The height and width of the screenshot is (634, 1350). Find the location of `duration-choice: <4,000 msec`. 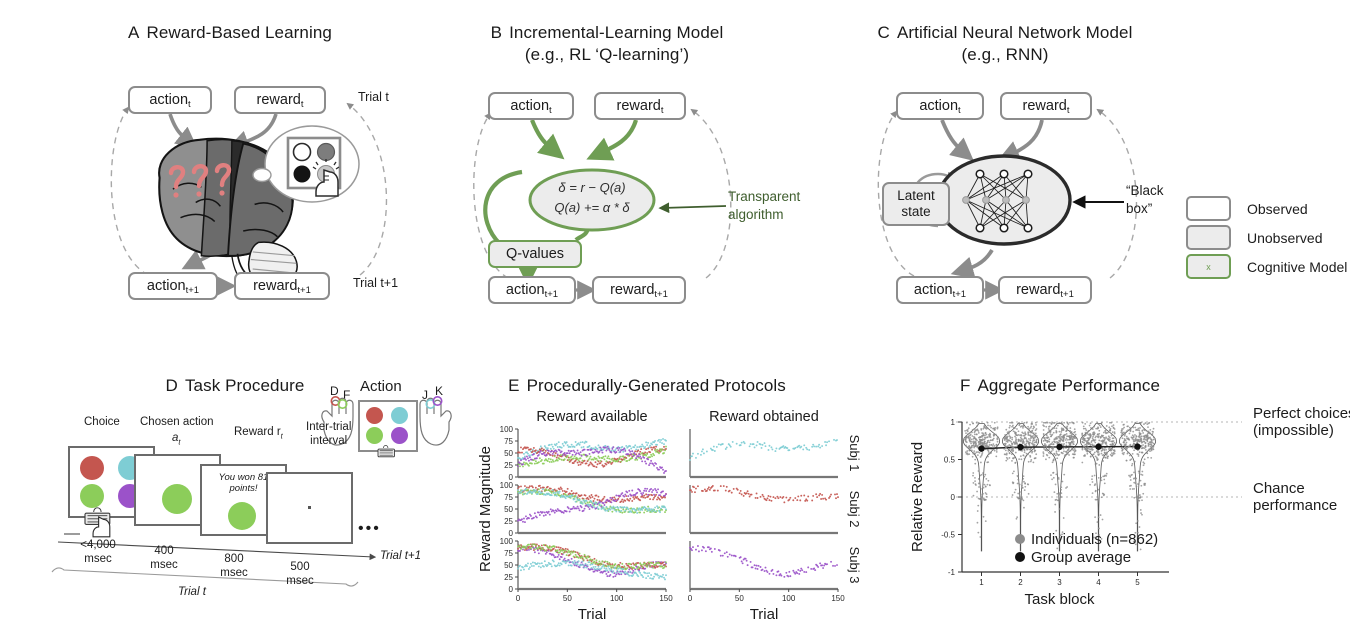

duration-choice: <4,000 msec is located at coordinates (98, 552).